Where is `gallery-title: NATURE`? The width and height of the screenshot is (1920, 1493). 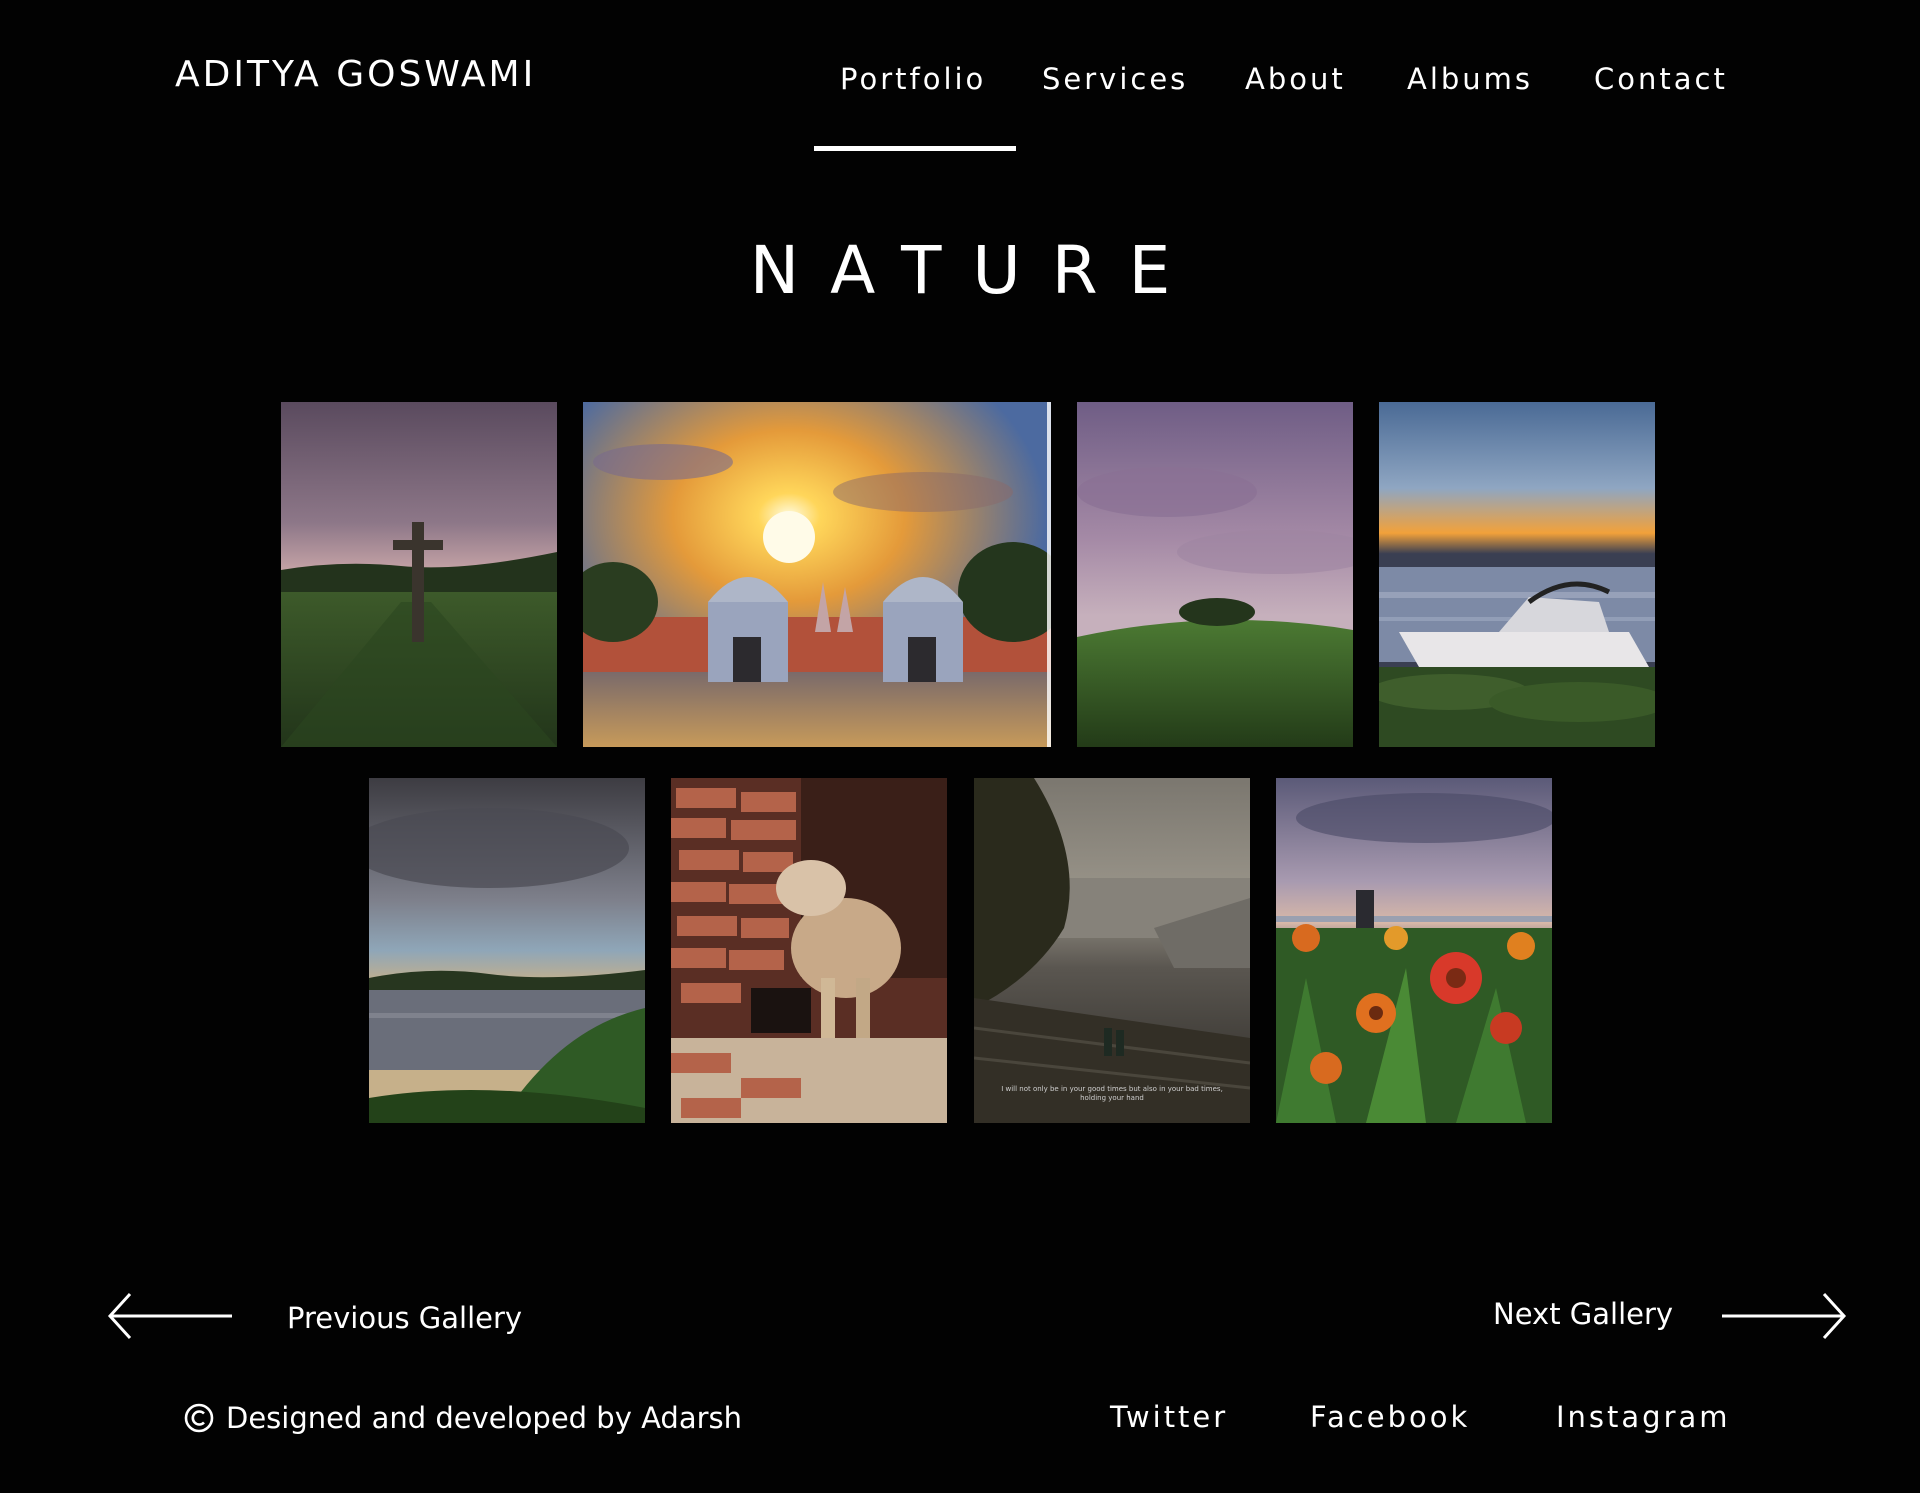 gallery-title: NATURE is located at coordinates (975, 270).